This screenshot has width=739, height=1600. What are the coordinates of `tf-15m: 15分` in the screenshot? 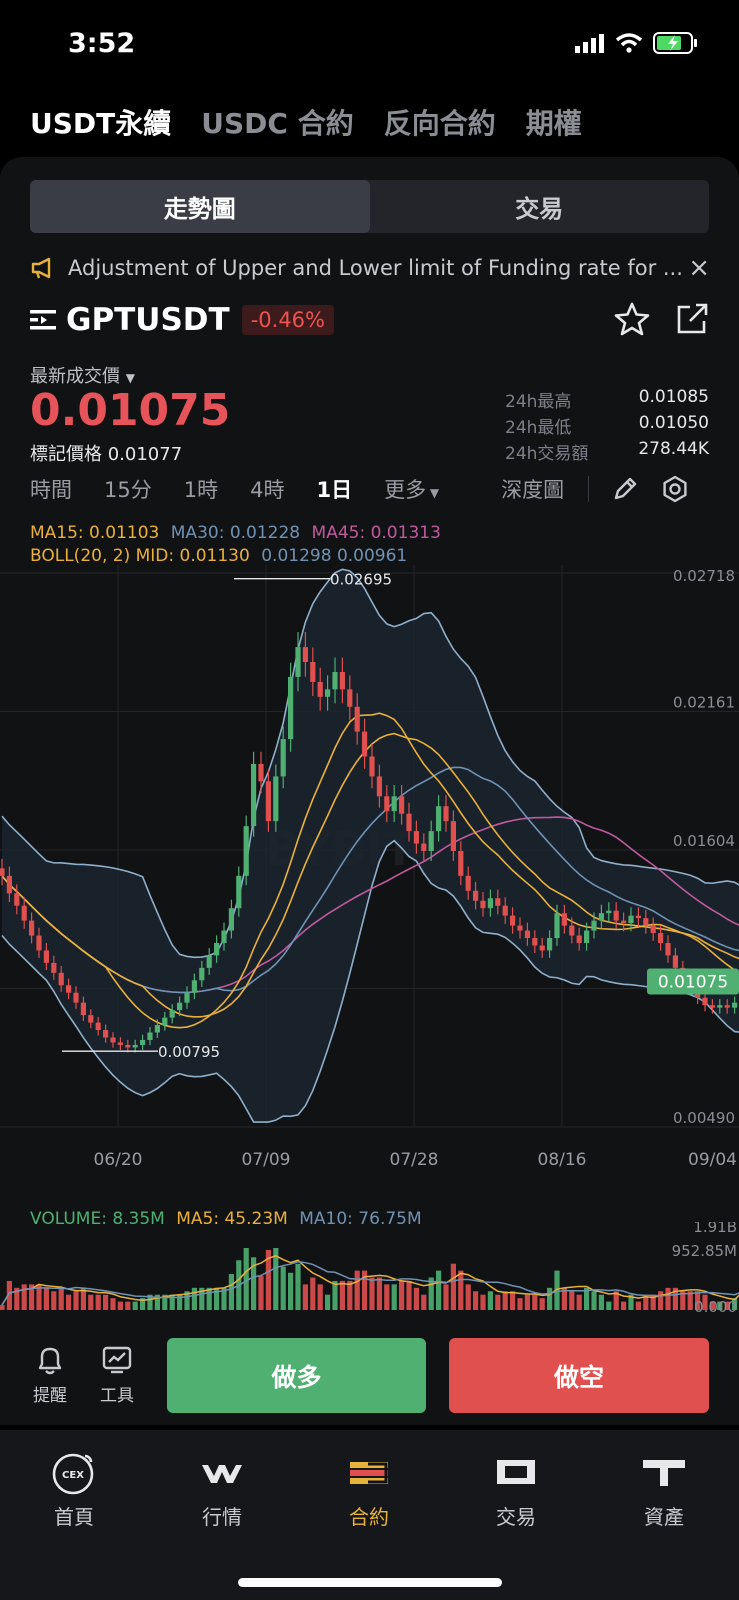 It's located at (128, 489).